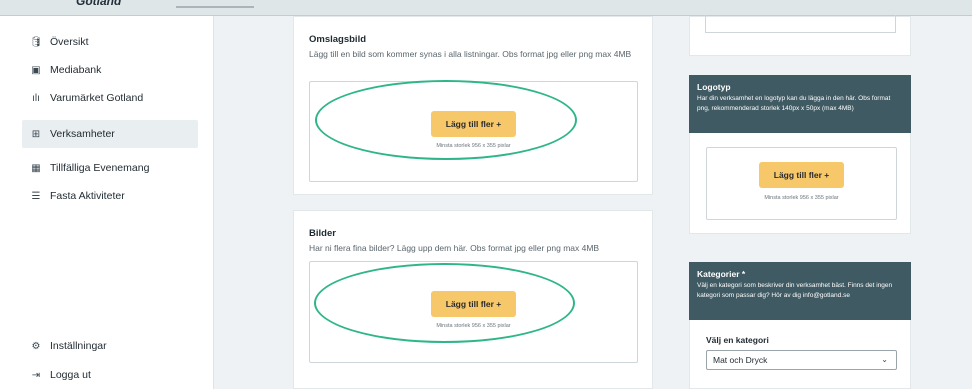 The height and width of the screenshot is (389, 972). I want to click on list-icon: ☰, so click(36, 196).